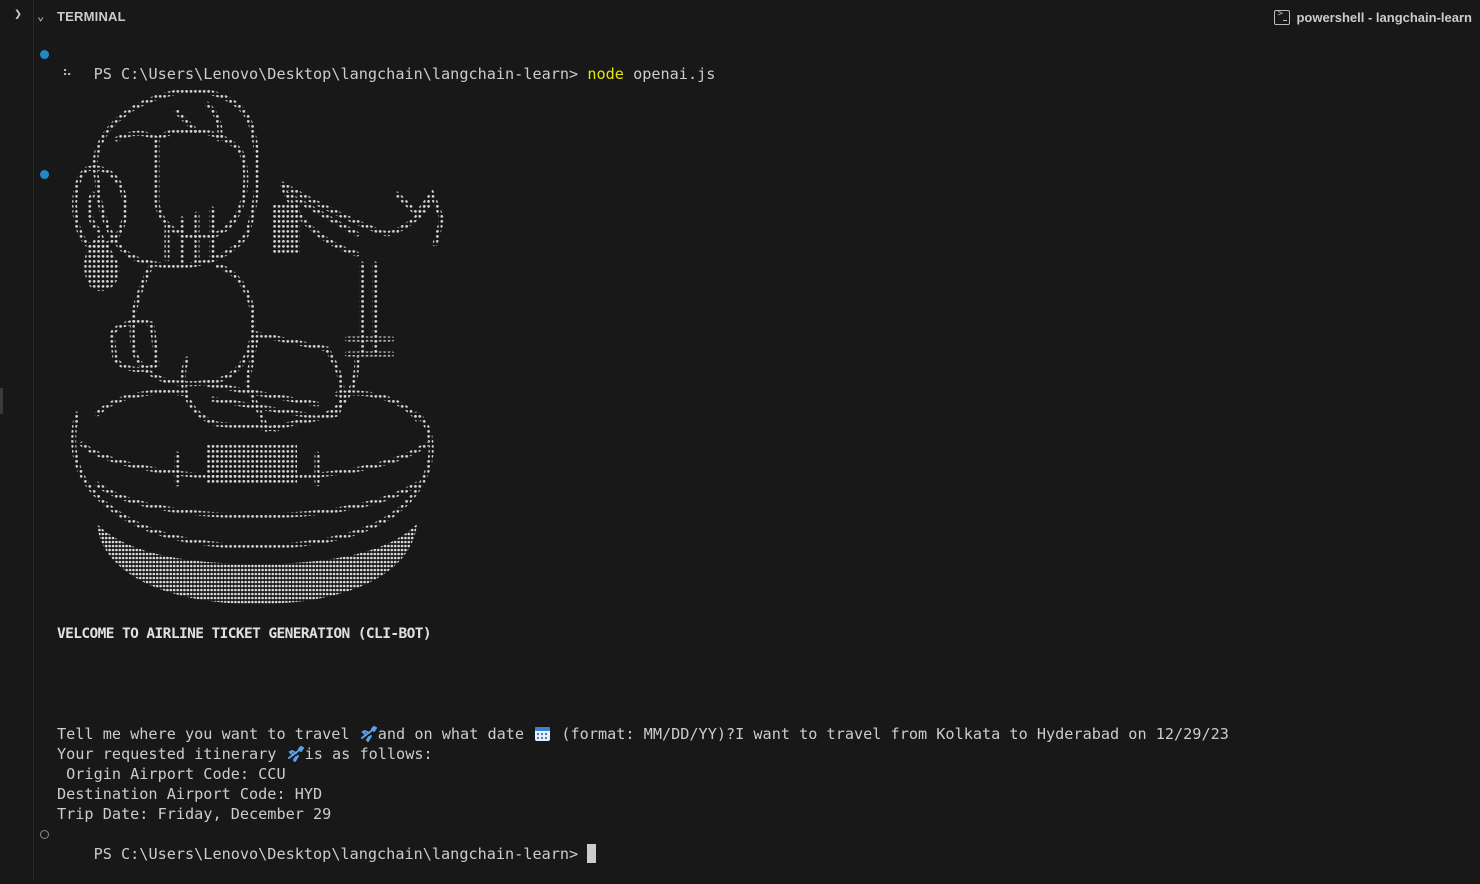  What do you see at coordinates (542, 733) in the screenshot?
I see `calendar-icon` at bounding box center [542, 733].